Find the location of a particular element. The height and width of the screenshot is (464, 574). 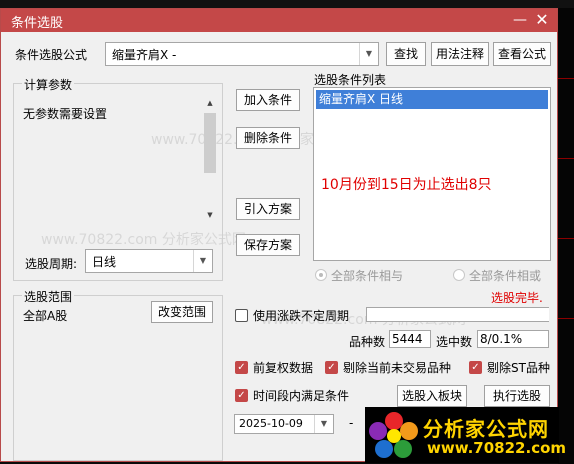

range-group-title: 选股范围 is located at coordinates (48, 296).